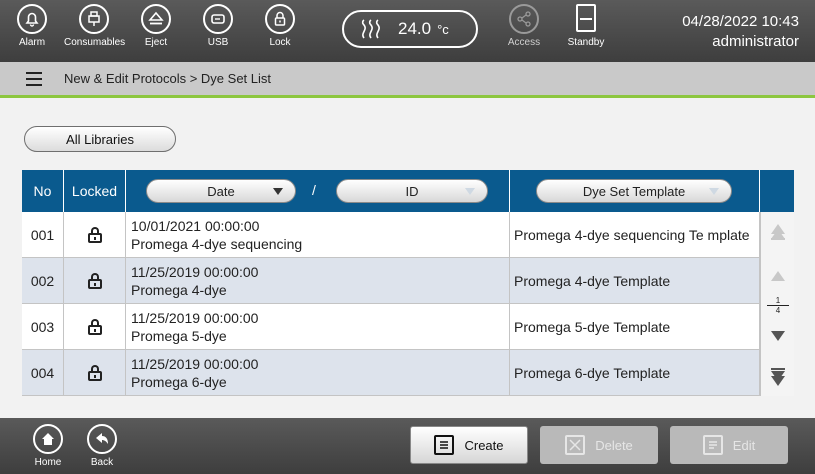 The image size is (815, 474). Describe the element at coordinates (43, 327) in the screenshot. I see `row-no: 003` at that location.